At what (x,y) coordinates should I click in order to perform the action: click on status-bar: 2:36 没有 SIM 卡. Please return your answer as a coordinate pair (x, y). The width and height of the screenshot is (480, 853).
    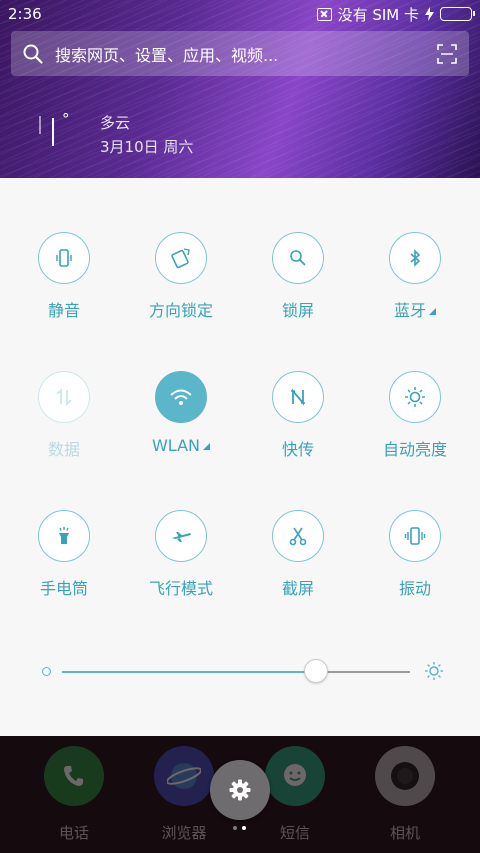
    Looking at the image, I should click on (240, 14).